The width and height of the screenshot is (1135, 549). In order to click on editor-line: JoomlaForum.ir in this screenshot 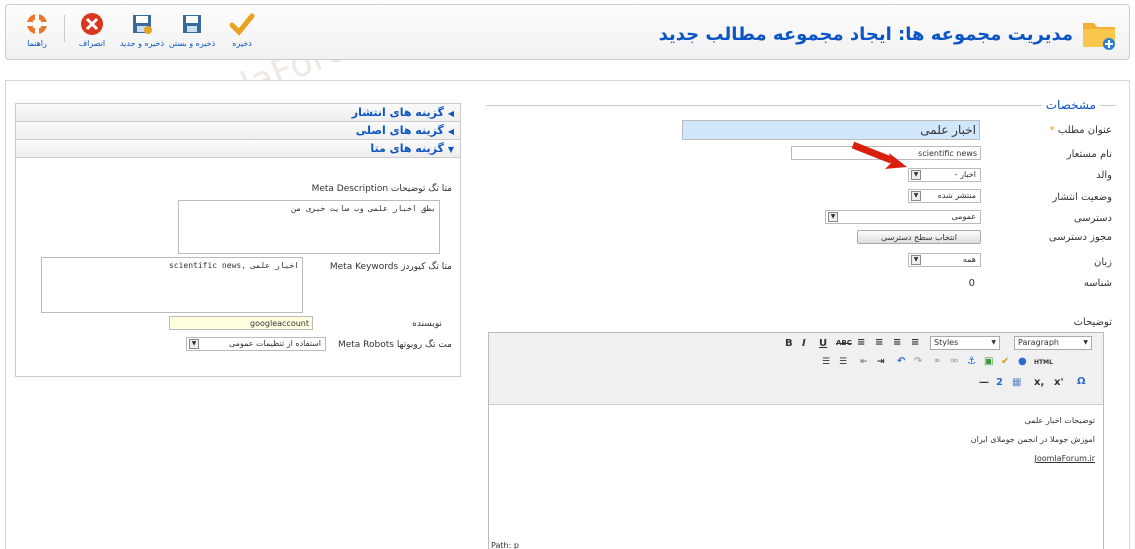, I will do `click(1064, 458)`.